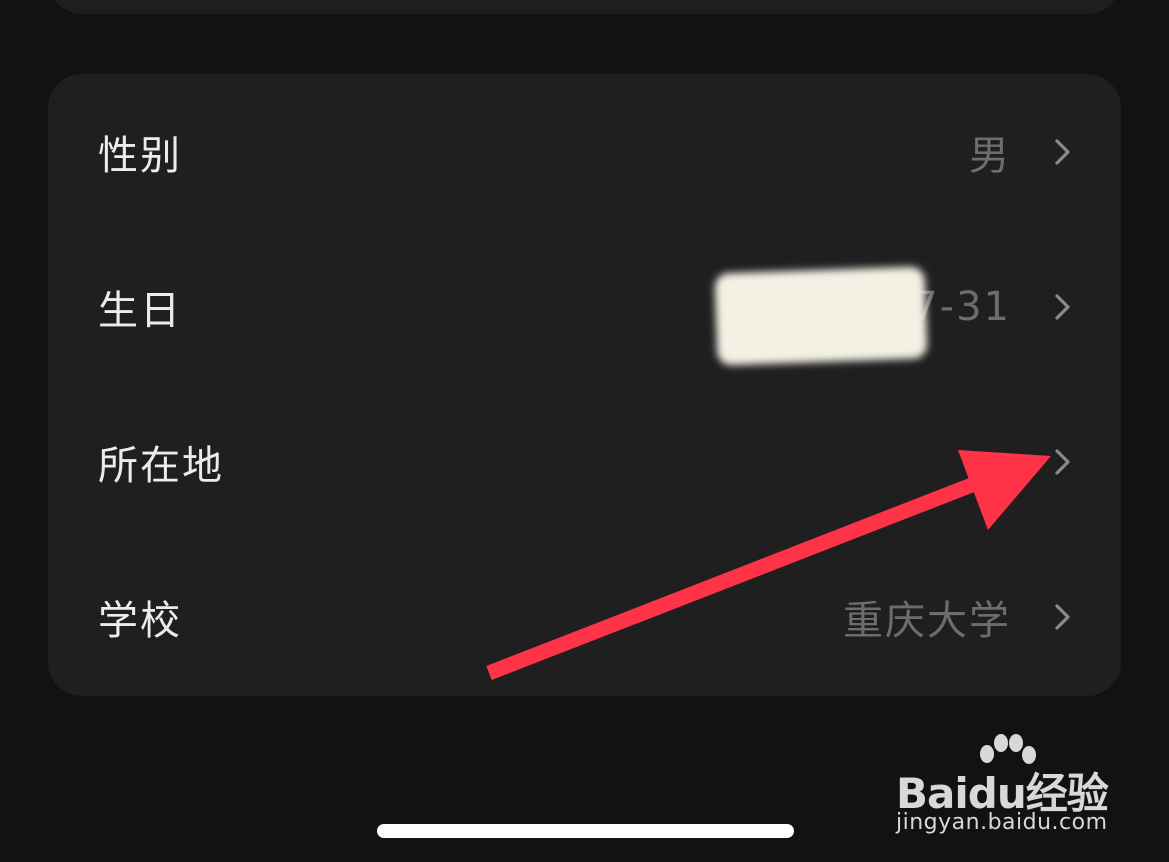 Image resolution: width=1169 pixels, height=862 pixels. Describe the element at coordinates (140, 310) in the screenshot. I see `birthday-label: 生日` at that location.